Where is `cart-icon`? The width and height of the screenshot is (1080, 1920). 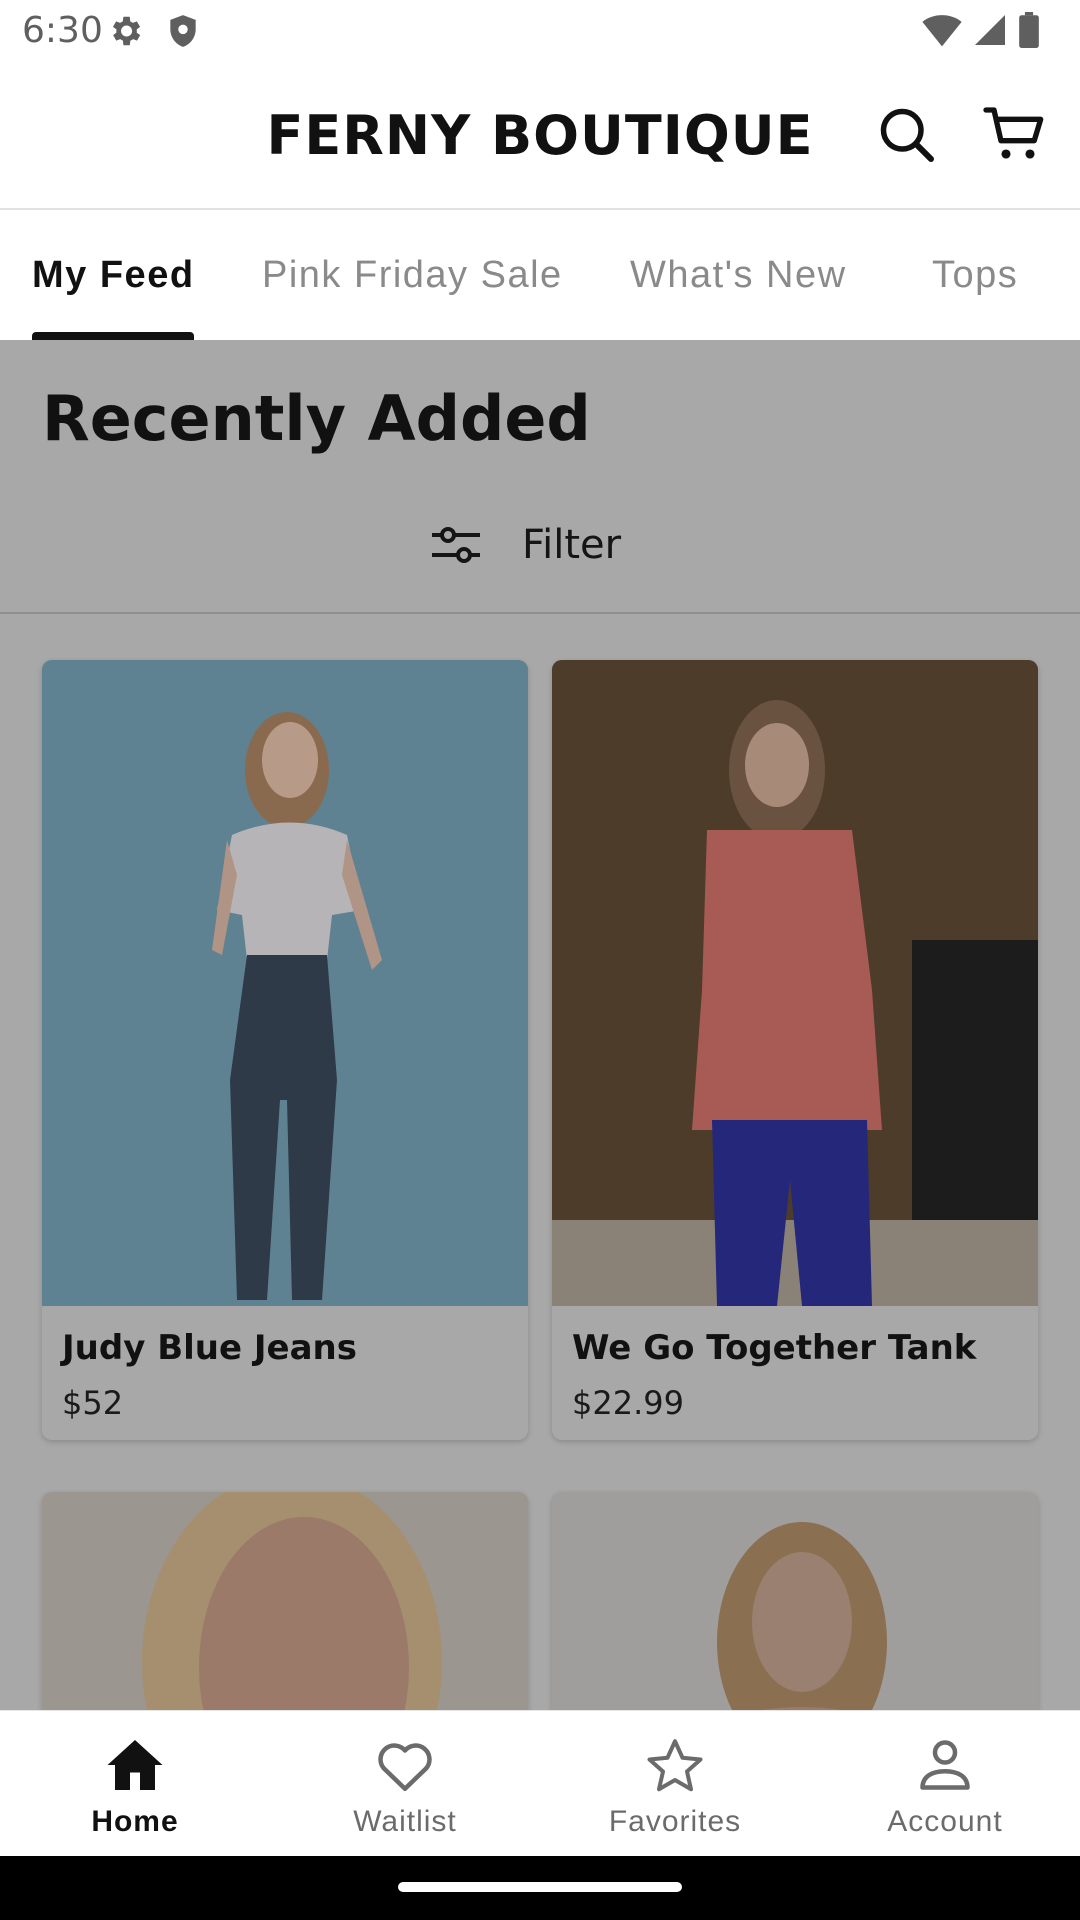 cart-icon is located at coordinates (1013, 133).